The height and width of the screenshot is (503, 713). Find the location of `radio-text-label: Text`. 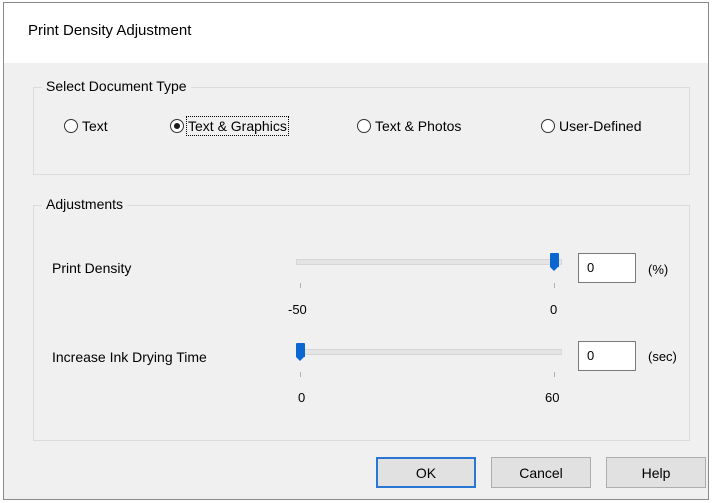

radio-text-label: Text is located at coordinates (95, 126).